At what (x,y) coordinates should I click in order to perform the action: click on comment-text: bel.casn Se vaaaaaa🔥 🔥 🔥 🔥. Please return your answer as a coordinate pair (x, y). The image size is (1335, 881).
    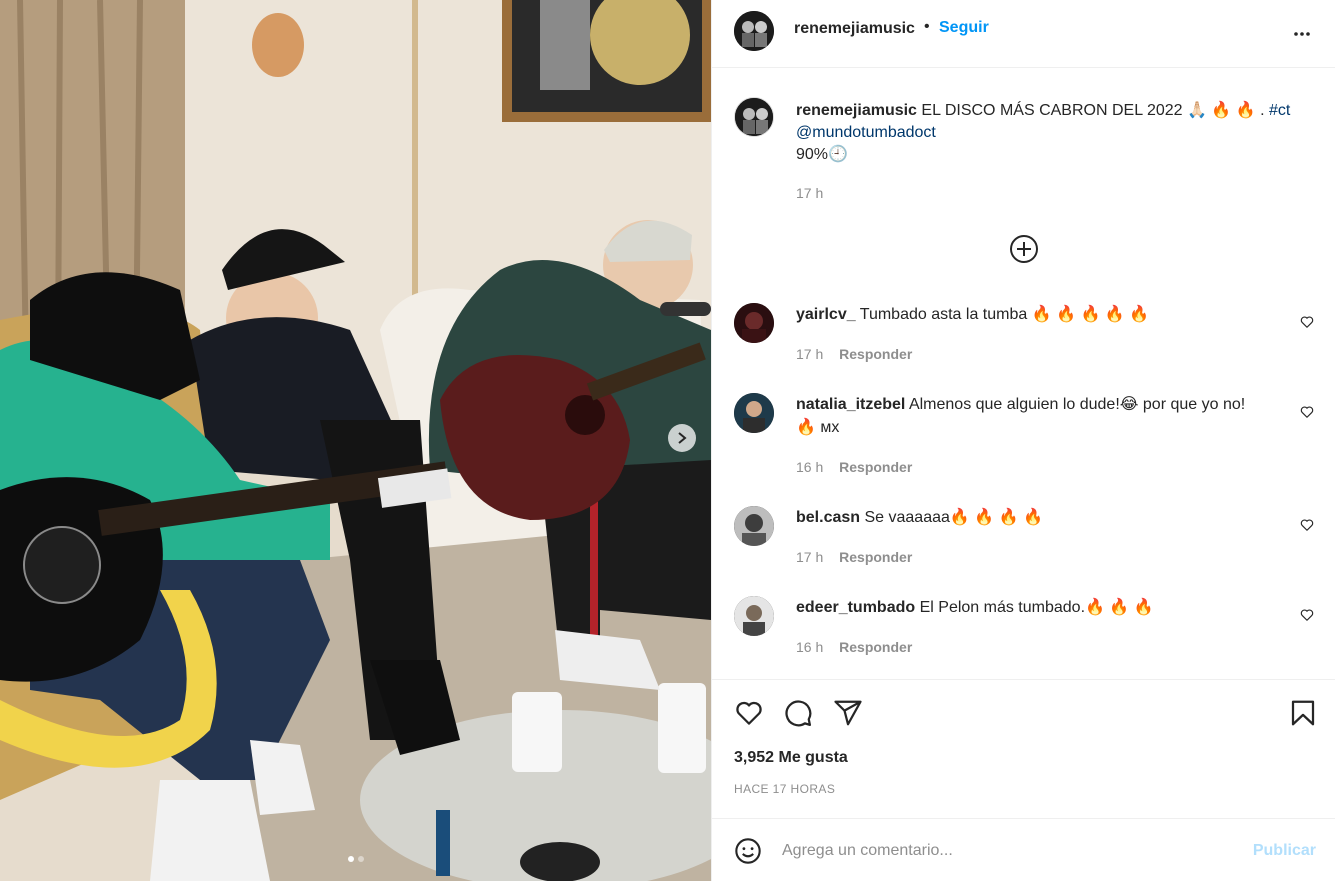
    Looking at the image, I should click on (1026, 517).